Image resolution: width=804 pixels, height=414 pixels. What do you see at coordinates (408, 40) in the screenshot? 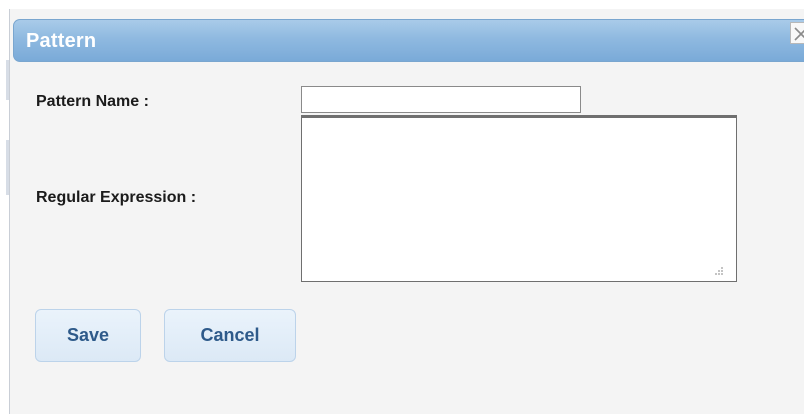
I see `dialog-titlebar: Pattern` at bounding box center [408, 40].